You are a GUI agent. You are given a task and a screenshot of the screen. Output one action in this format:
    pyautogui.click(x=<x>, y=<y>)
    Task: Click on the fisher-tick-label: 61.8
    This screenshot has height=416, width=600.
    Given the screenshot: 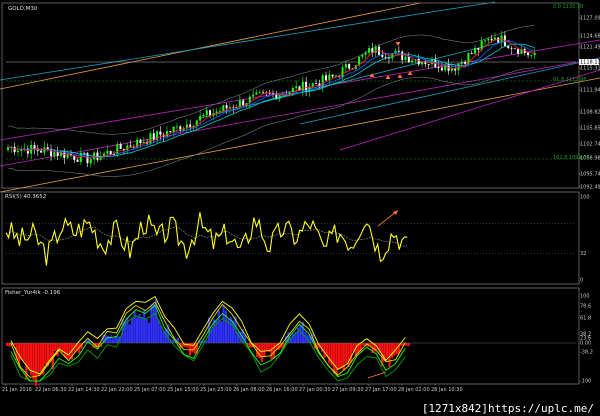 What is the action you would take?
    pyautogui.click(x=585, y=319)
    